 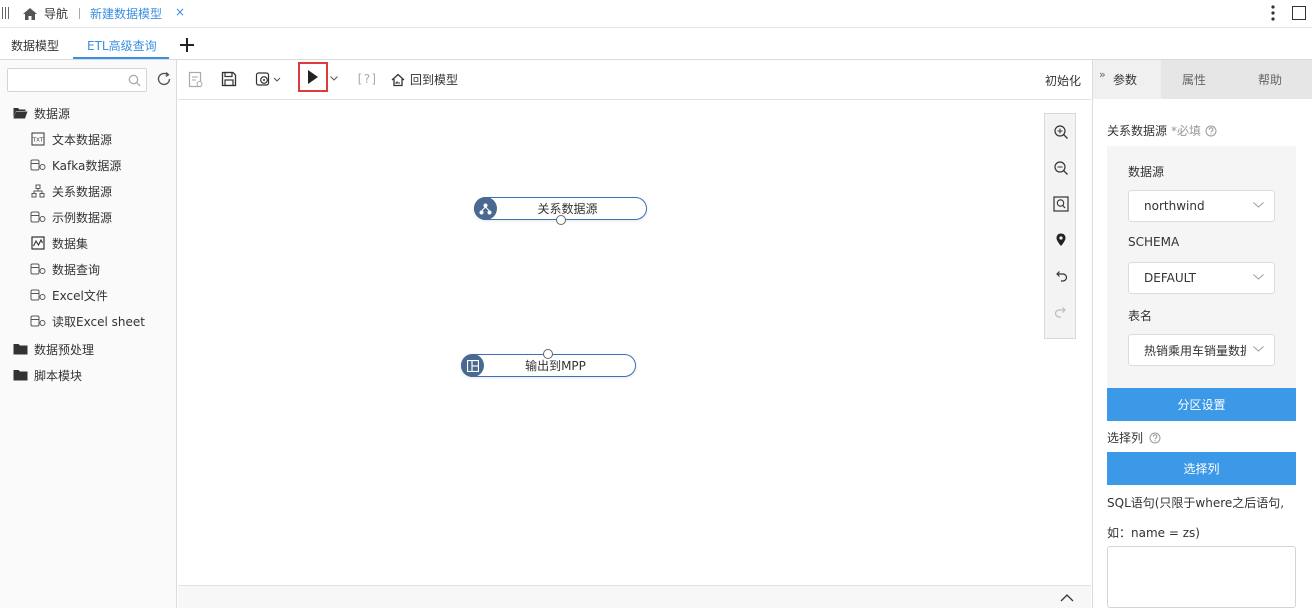 I want to click on tree-item: 脚本模块, so click(x=47, y=375).